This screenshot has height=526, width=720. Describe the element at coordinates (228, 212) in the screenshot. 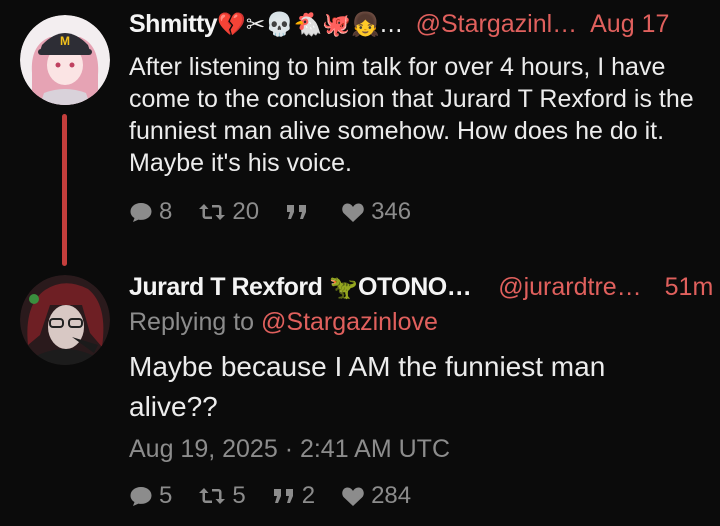

I see `repost-button: 20` at that location.